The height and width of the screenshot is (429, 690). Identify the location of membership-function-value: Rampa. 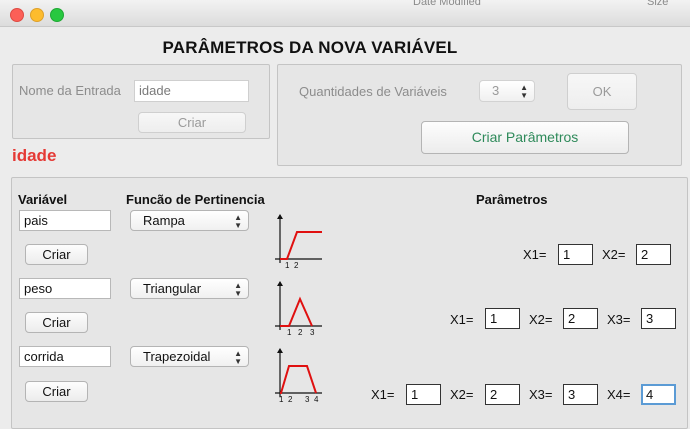
(164, 220).